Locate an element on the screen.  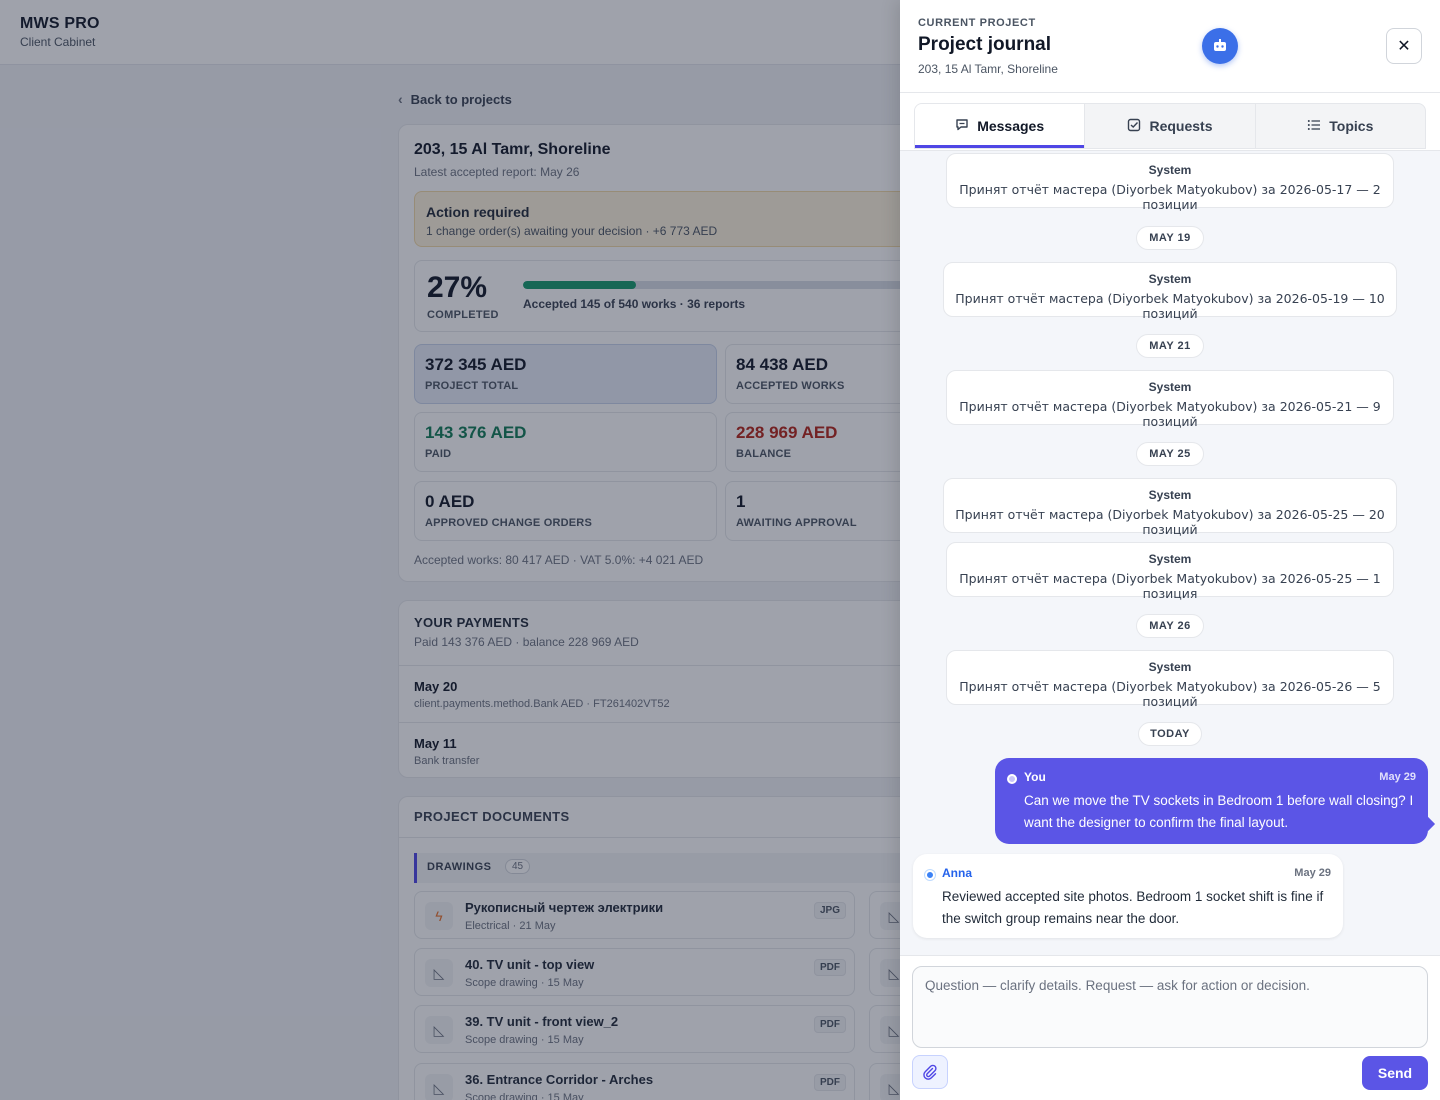
message-composer: Send is located at coordinates (1170, 1027).